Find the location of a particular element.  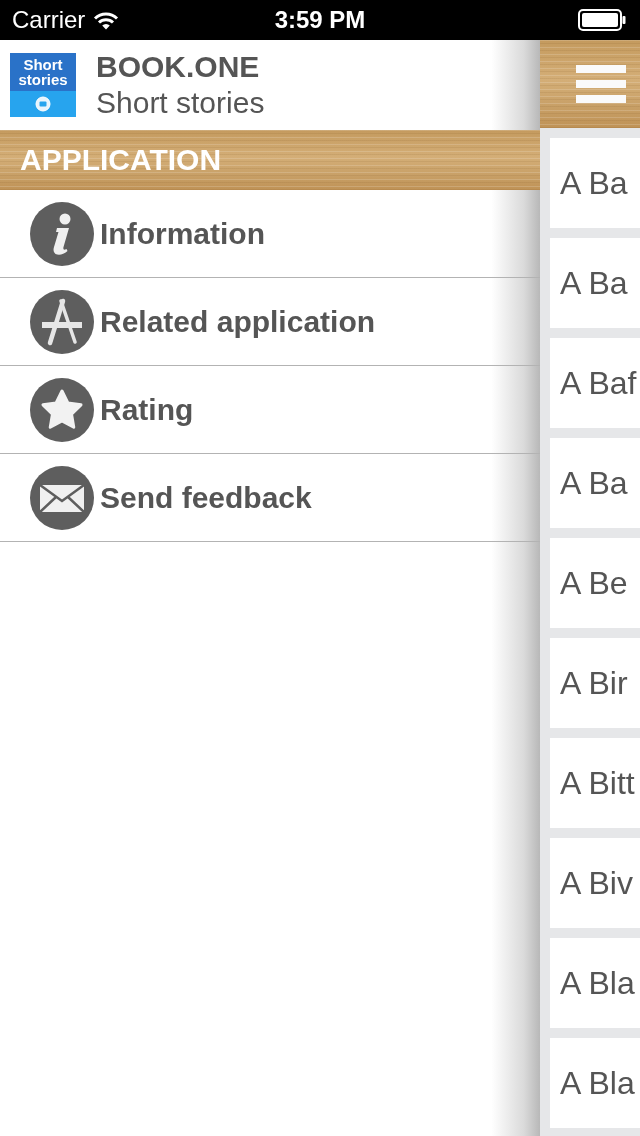

time-text: 3:59 PM is located at coordinates (320, 20).